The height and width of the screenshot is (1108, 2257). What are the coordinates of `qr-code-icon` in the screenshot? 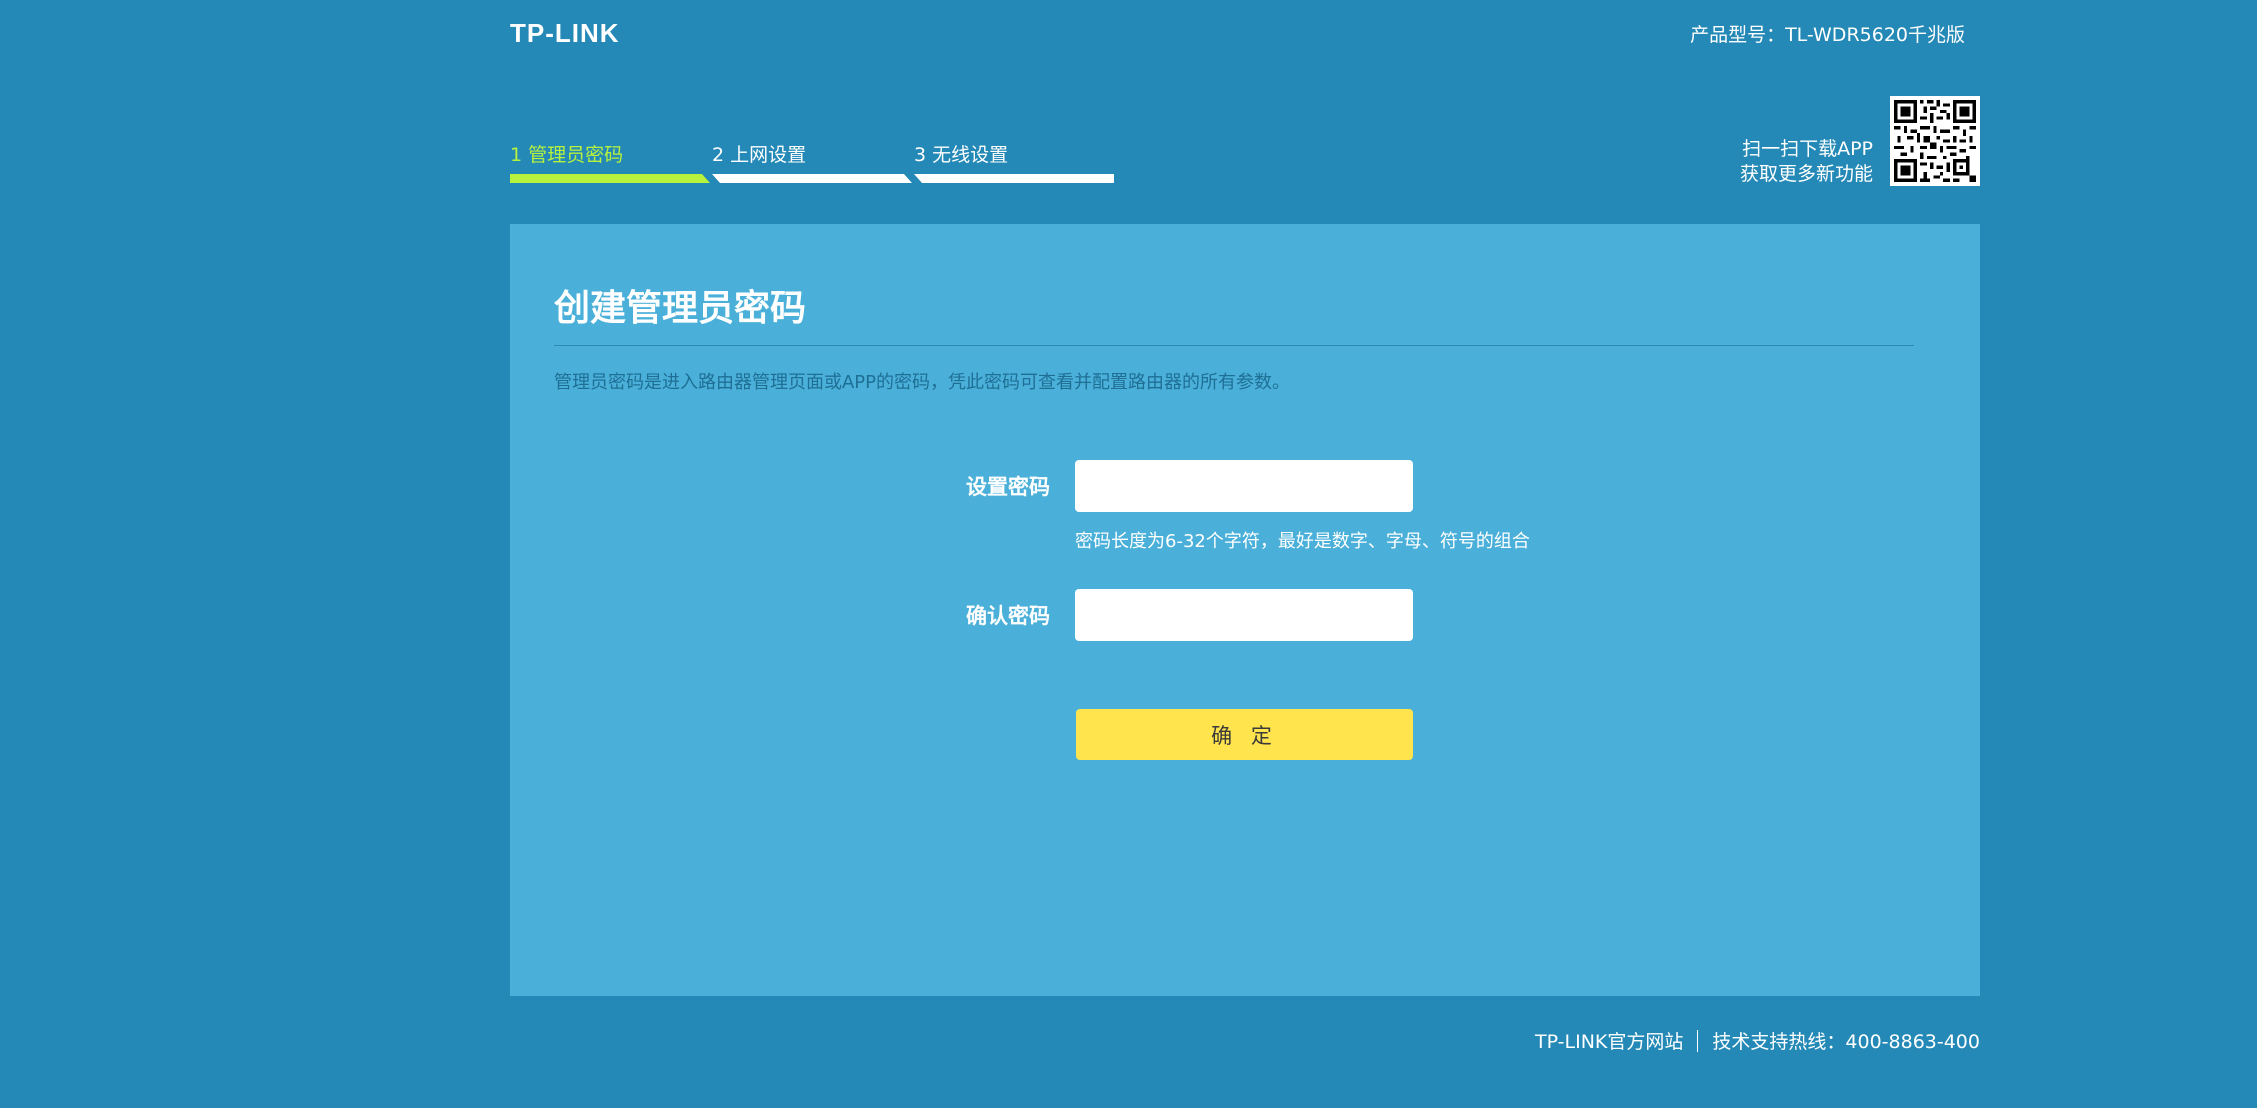 It's located at (1935, 141).